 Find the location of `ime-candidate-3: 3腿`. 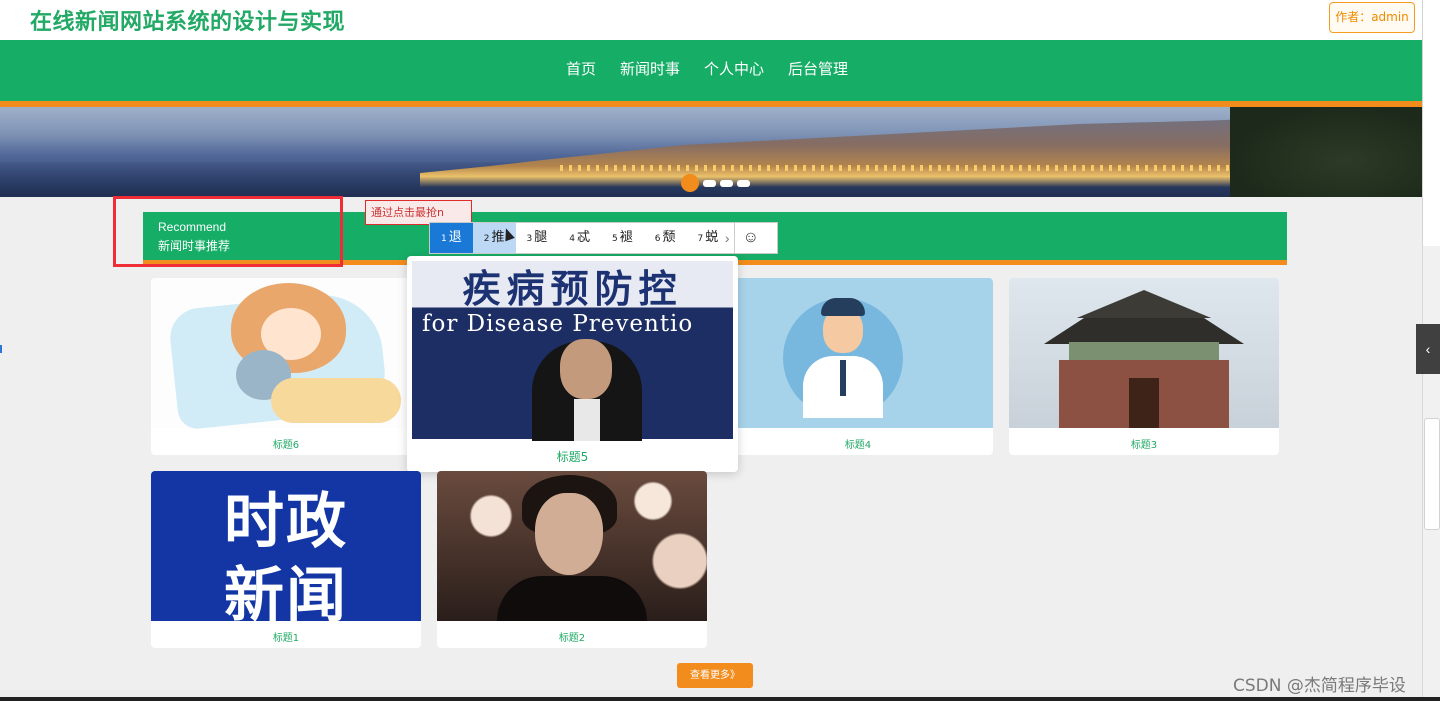

ime-candidate-3: 3腿 is located at coordinates (537, 238).